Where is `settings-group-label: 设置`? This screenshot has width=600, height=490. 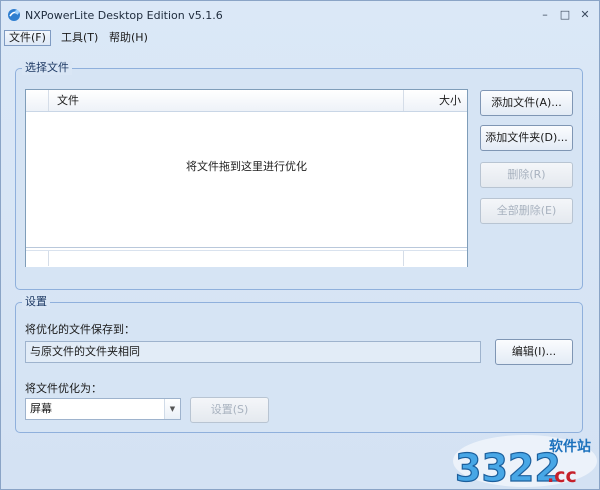
settings-group-label: 设置 is located at coordinates (36, 302).